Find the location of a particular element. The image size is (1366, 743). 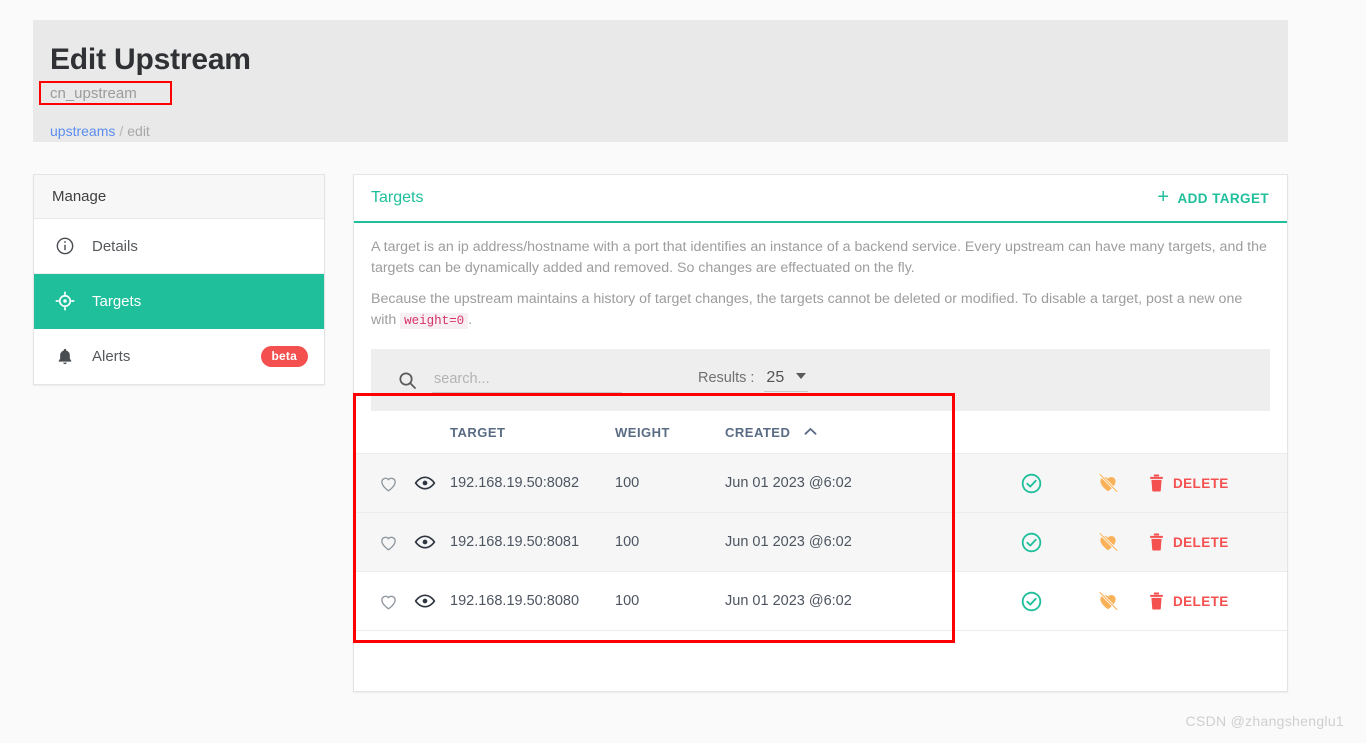

breadcrumb-link-upstreams: upstreams is located at coordinates (82, 131).